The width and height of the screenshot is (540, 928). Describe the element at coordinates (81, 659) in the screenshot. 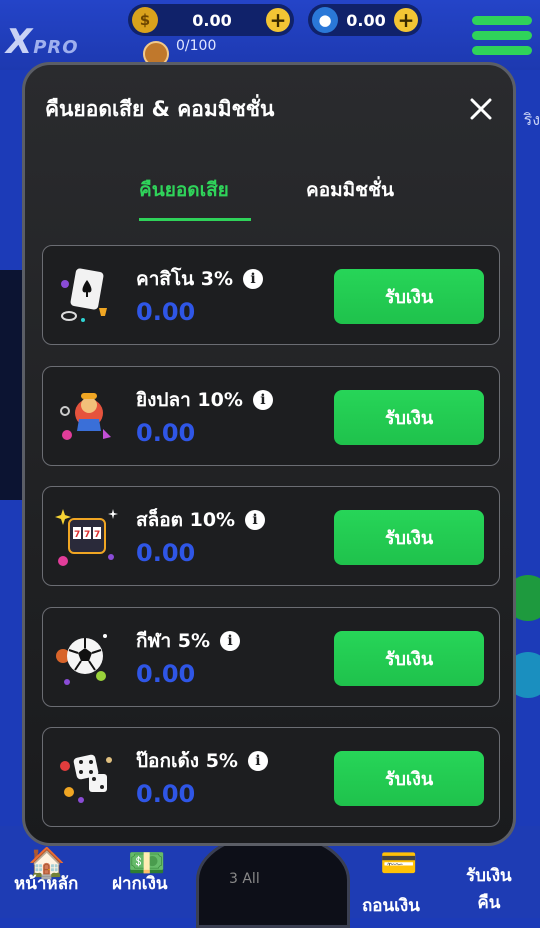

I see `soccer-ball-icon` at that location.